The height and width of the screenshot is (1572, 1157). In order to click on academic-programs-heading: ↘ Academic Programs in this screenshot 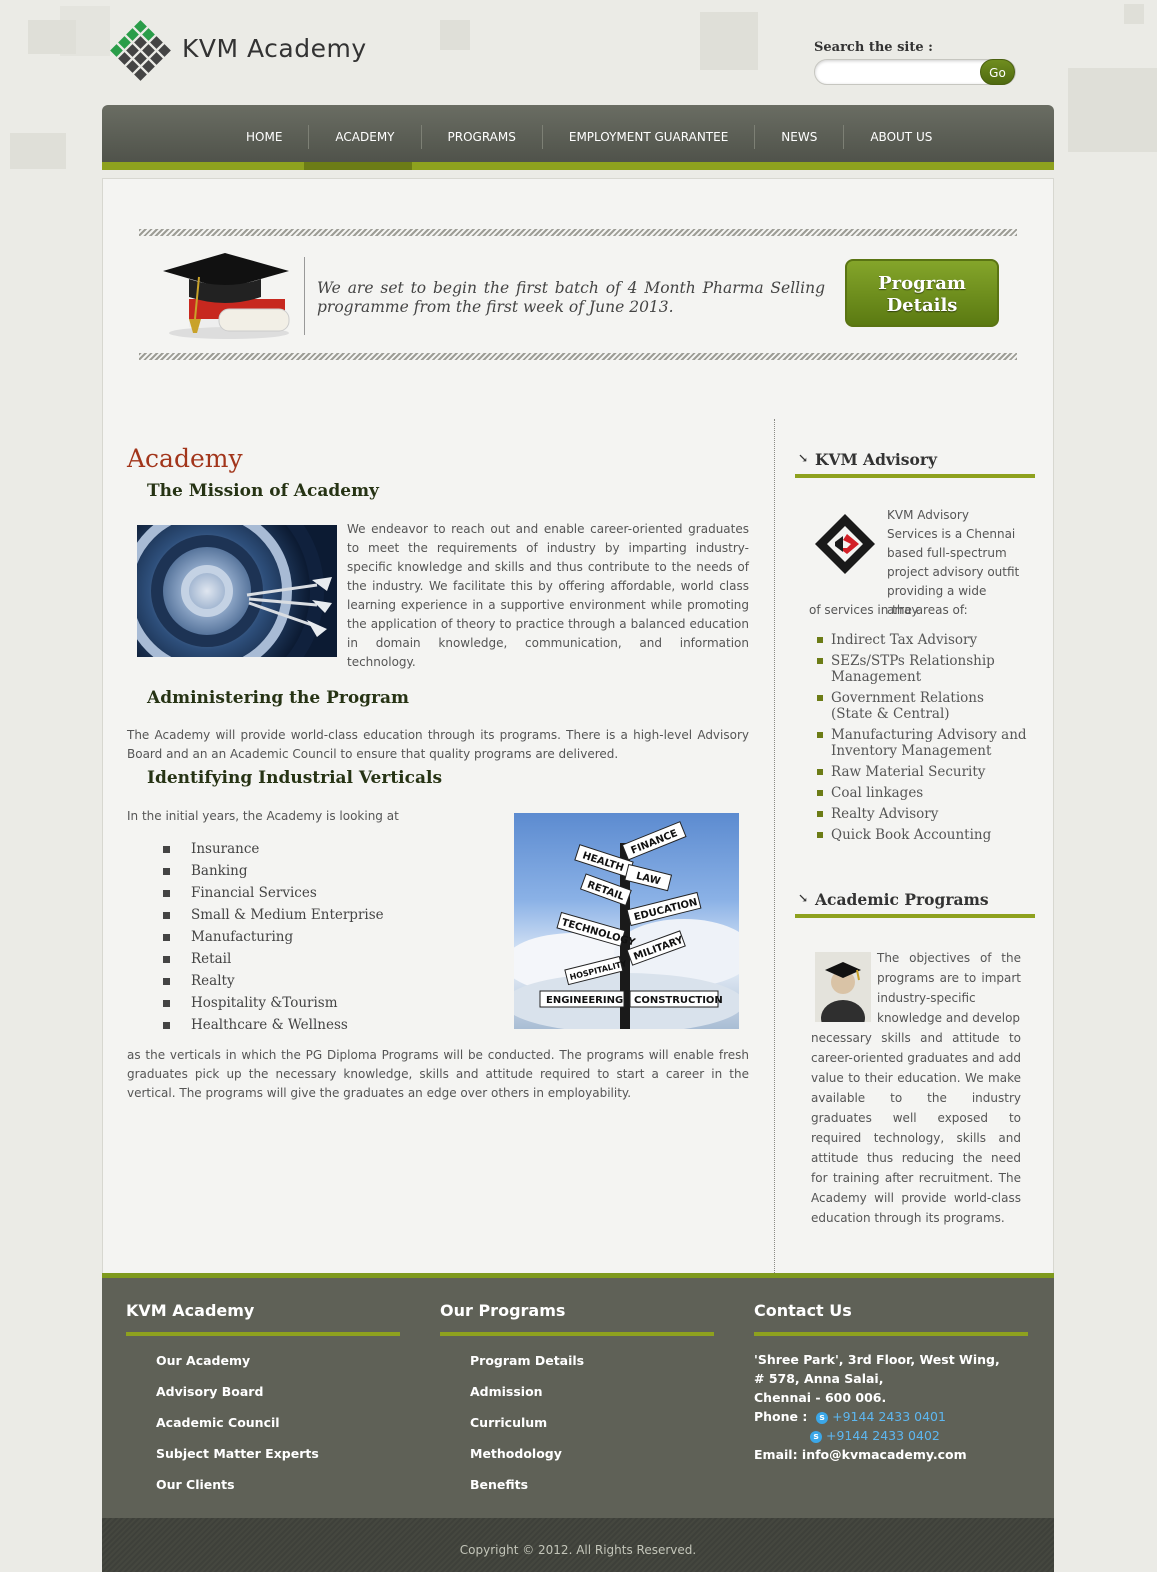, I will do `click(915, 902)`.